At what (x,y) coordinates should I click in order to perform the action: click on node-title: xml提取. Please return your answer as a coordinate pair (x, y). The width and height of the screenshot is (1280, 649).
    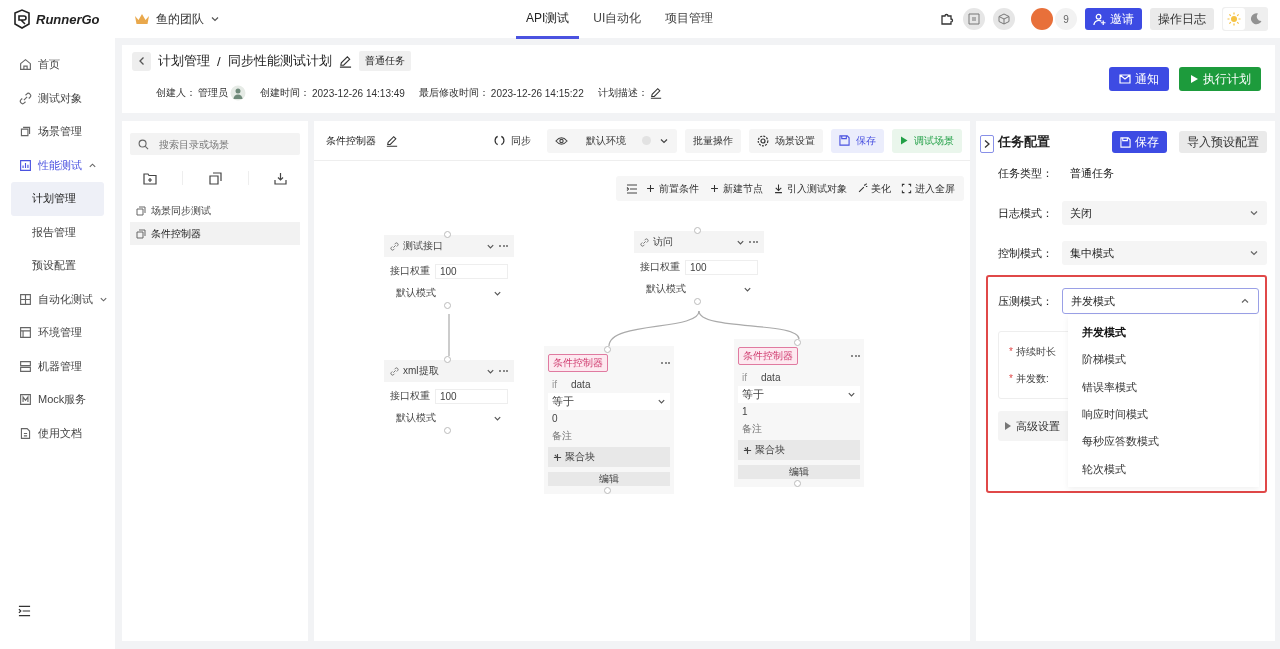
    Looking at the image, I should click on (421, 371).